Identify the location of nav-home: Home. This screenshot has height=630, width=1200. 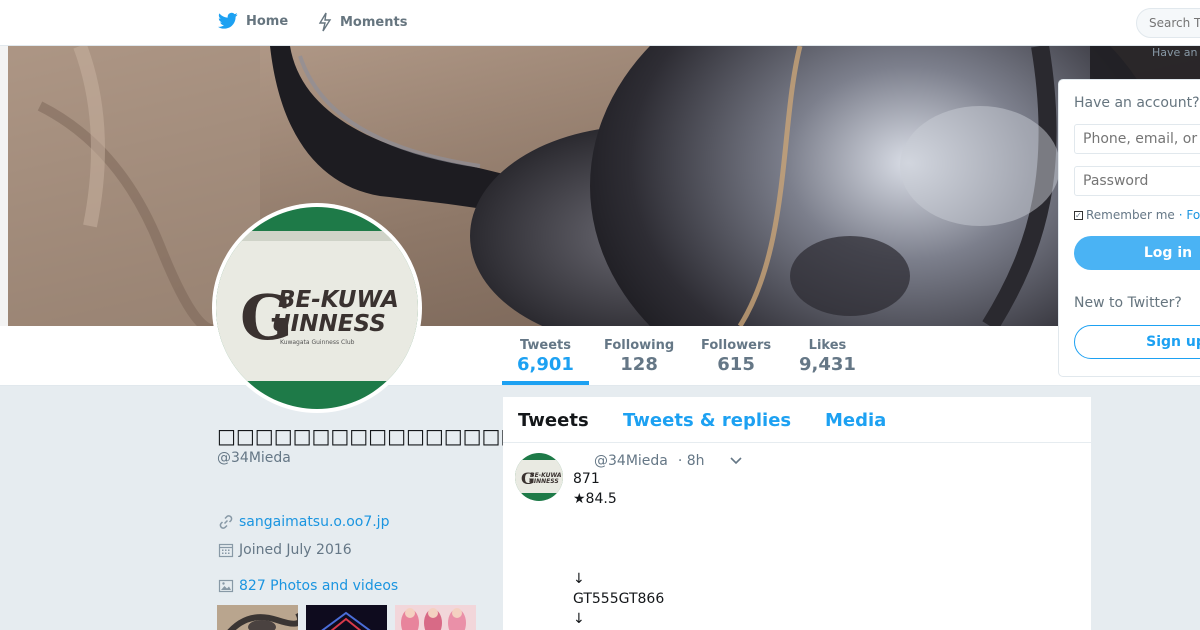
(253, 21).